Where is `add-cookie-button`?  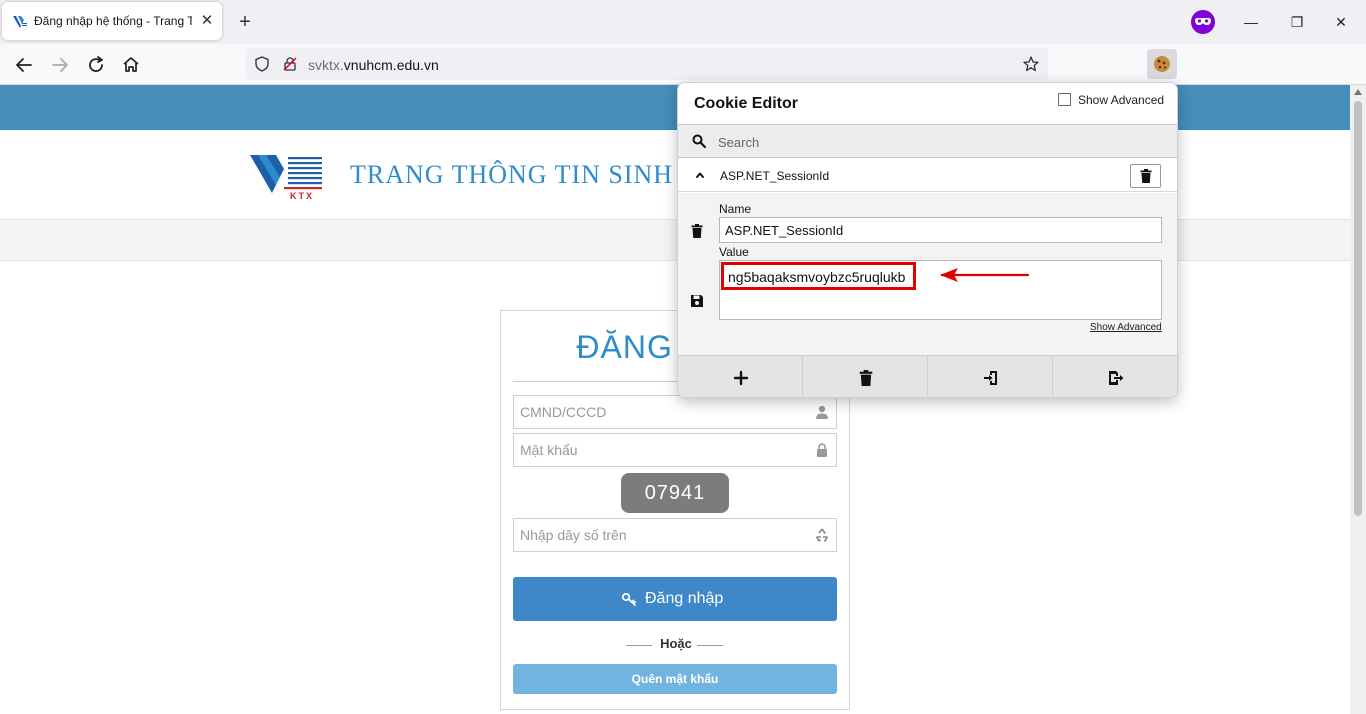 add-cookie-button is located at coordinates (740, 376).